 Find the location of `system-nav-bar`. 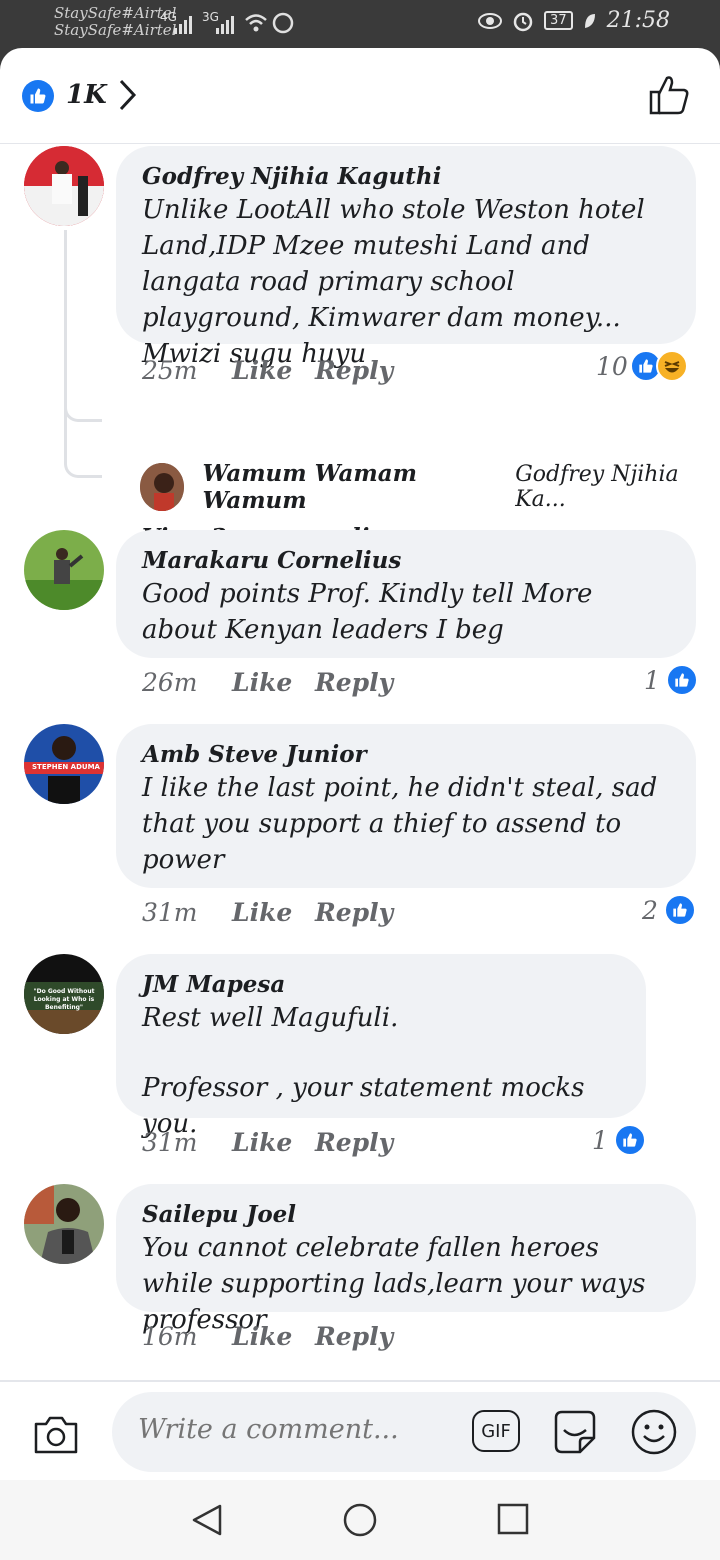

system-nav-bar is located at coordinates (360, 1520).